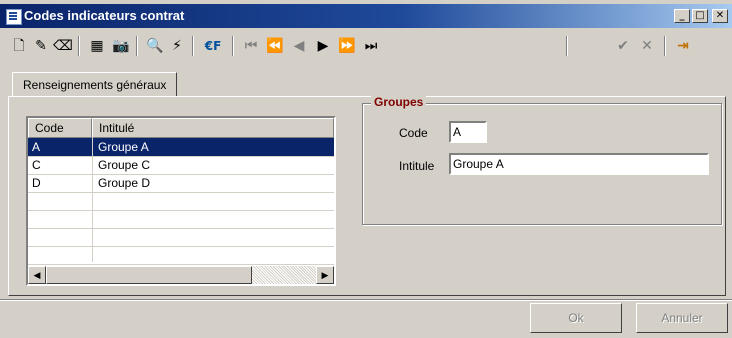 Image resolution: width=732 pixels, height=338 pixels. What do you see at coordinates (213, 46) in the screenshot?
I see `euro-icon: €F` at bounding box center [213, 46].